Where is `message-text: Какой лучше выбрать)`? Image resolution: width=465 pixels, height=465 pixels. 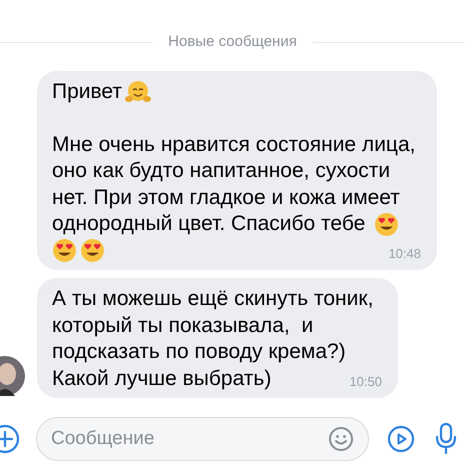
message-text: Какой лучше выбрать) is located at coordinates (162, 379).